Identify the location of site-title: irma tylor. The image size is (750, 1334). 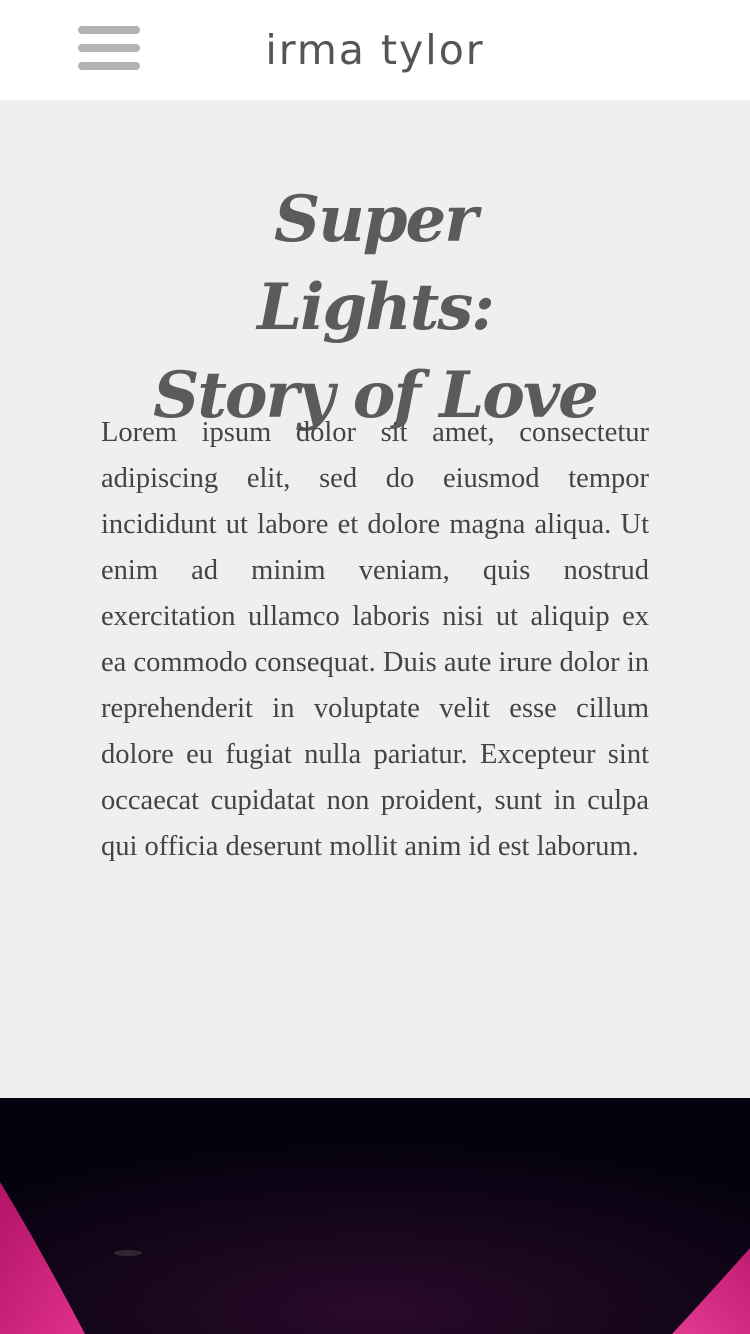
(375, 50).